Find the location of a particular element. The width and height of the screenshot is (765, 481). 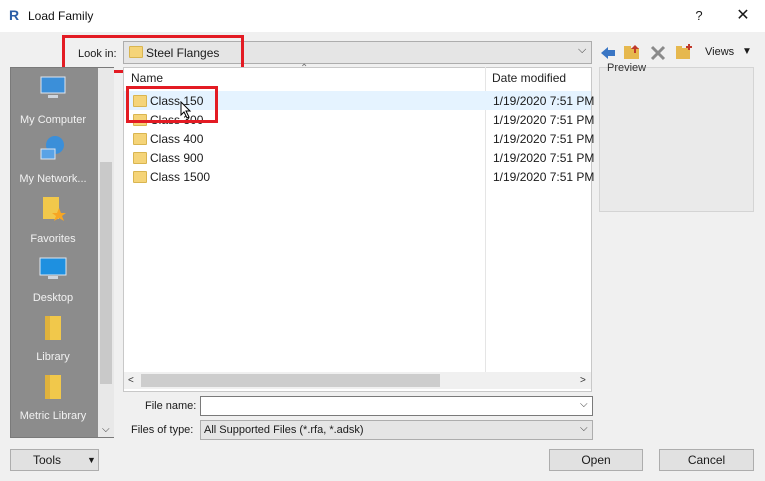

places-scroll-thumb is located at coordinates (106, 273).